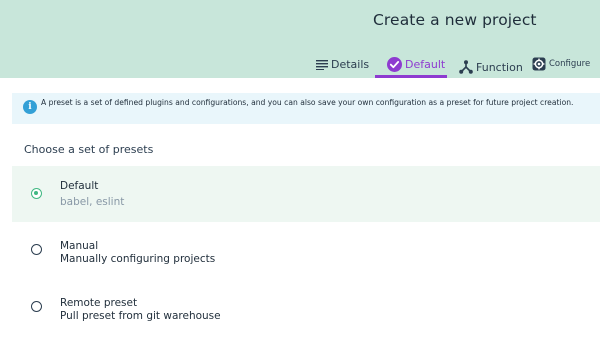  What do you see at coordinates (89, 149) in the screenshot?
I see `section-title: Choose a set of presets` at bounding box center [89, 149].